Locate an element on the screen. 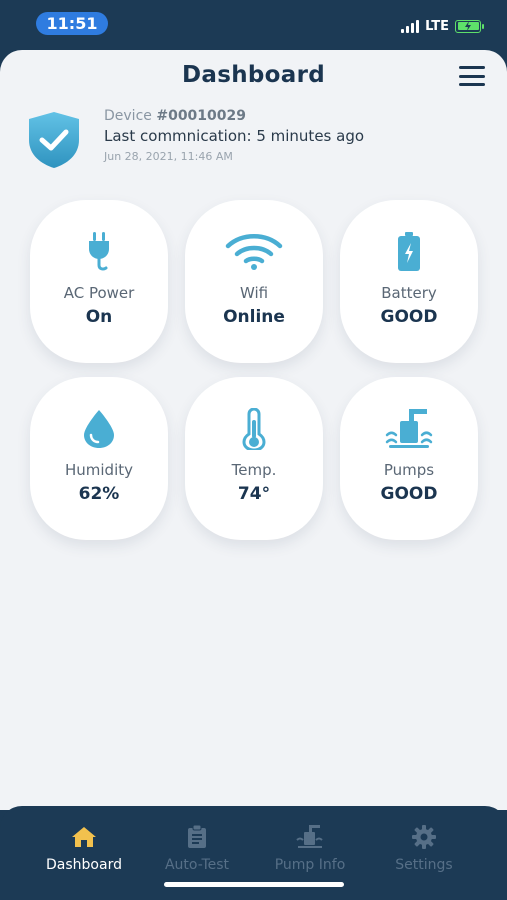  hamburger-menu-icon is located at coordinates (472, 76).